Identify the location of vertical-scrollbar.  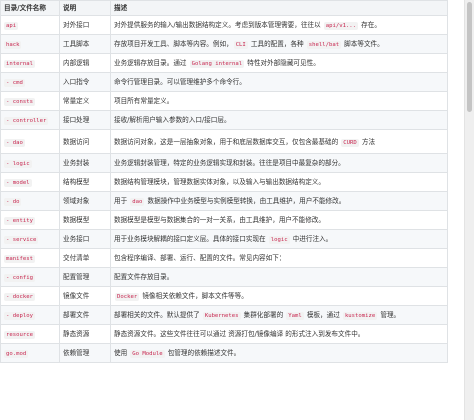
(469, 210).